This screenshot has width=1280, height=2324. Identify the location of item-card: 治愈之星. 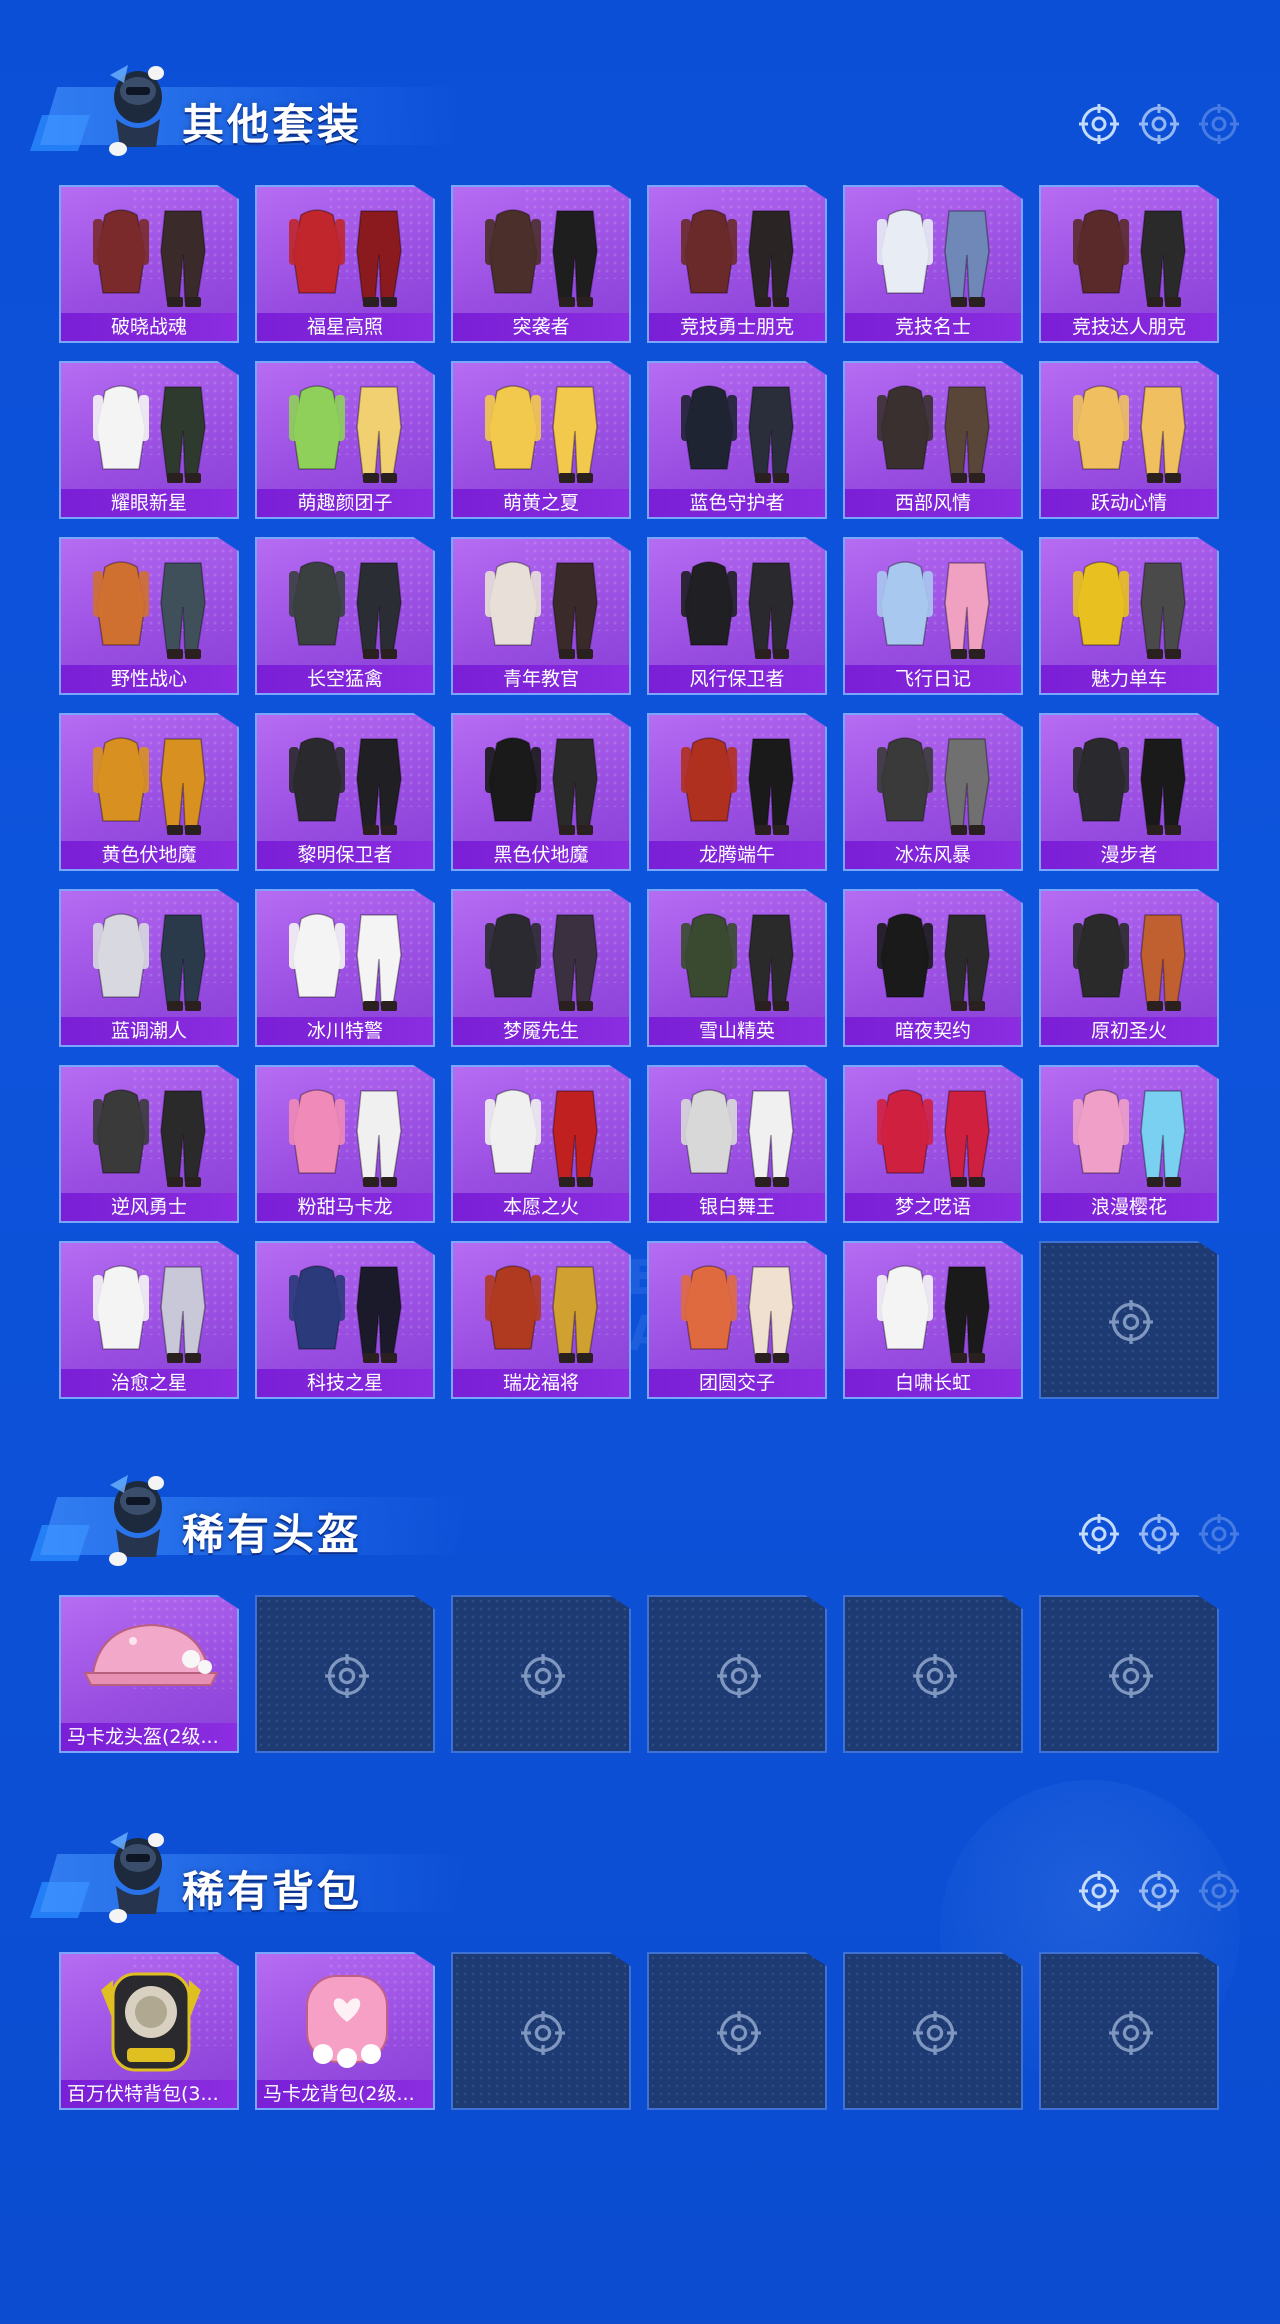
(149, 1320).